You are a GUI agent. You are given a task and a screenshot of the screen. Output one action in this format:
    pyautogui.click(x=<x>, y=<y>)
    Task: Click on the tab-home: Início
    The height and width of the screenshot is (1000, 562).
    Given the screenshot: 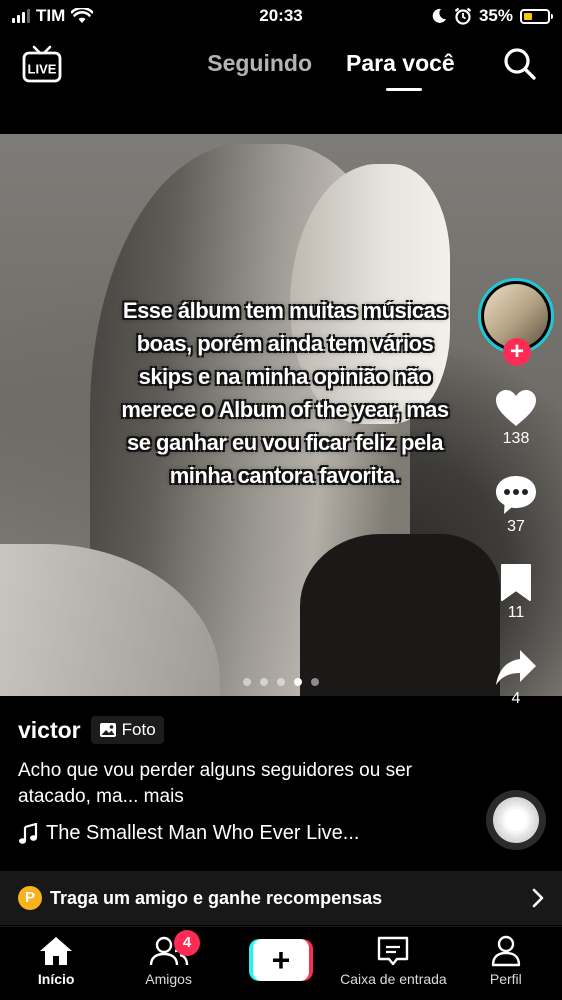 What is the action you would take?
    pyautogui.click(x=56, y=963)
    